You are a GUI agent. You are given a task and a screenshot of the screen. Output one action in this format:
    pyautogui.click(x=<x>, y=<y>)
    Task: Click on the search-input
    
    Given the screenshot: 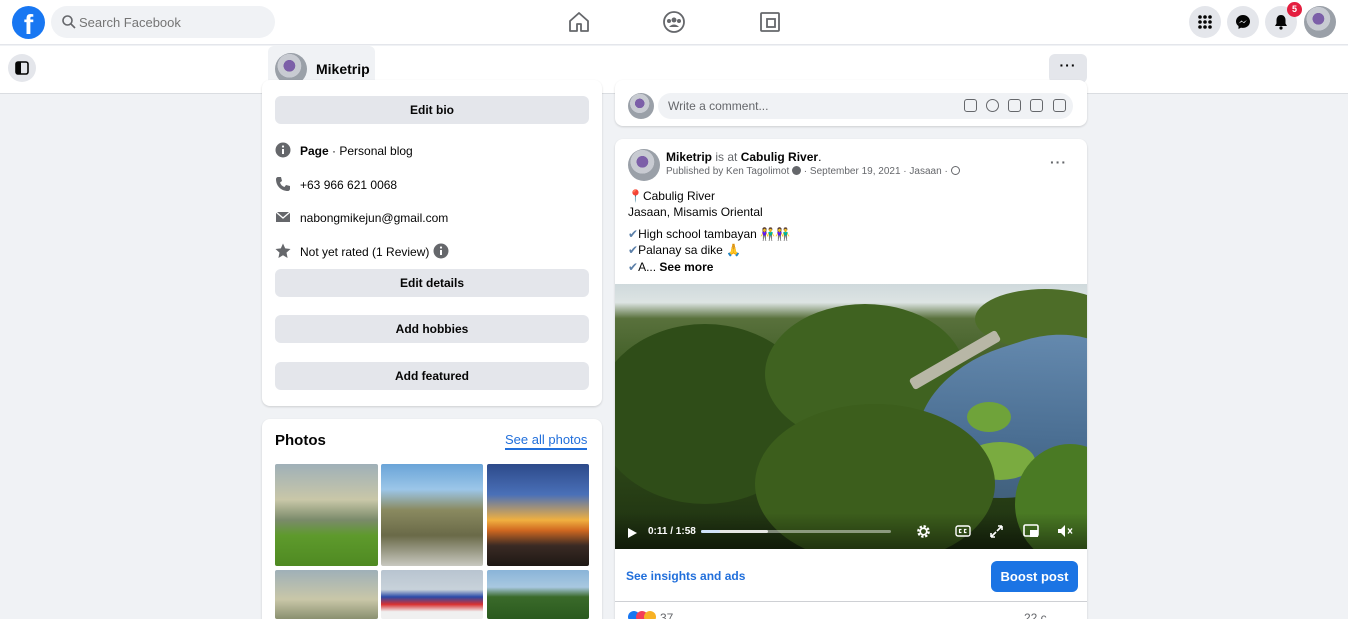 What is the action you would take?
    pyautogui.click(x=174, y=22)
    